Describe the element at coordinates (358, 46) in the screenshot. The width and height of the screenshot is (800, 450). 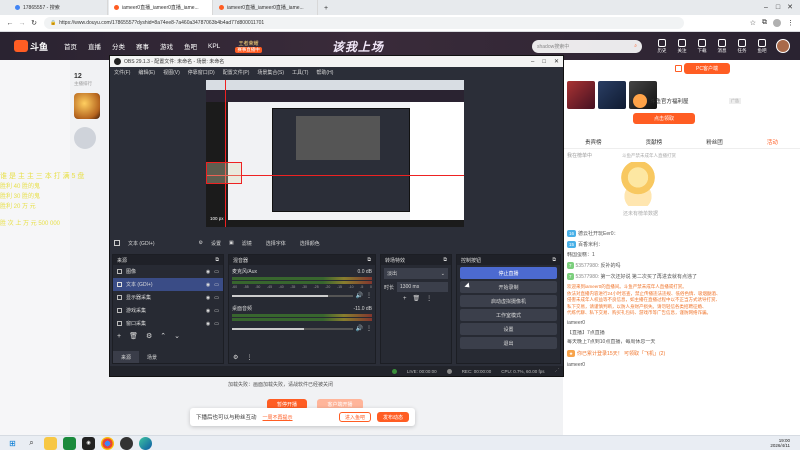
I see `banner-art: 该我上场` at that location.